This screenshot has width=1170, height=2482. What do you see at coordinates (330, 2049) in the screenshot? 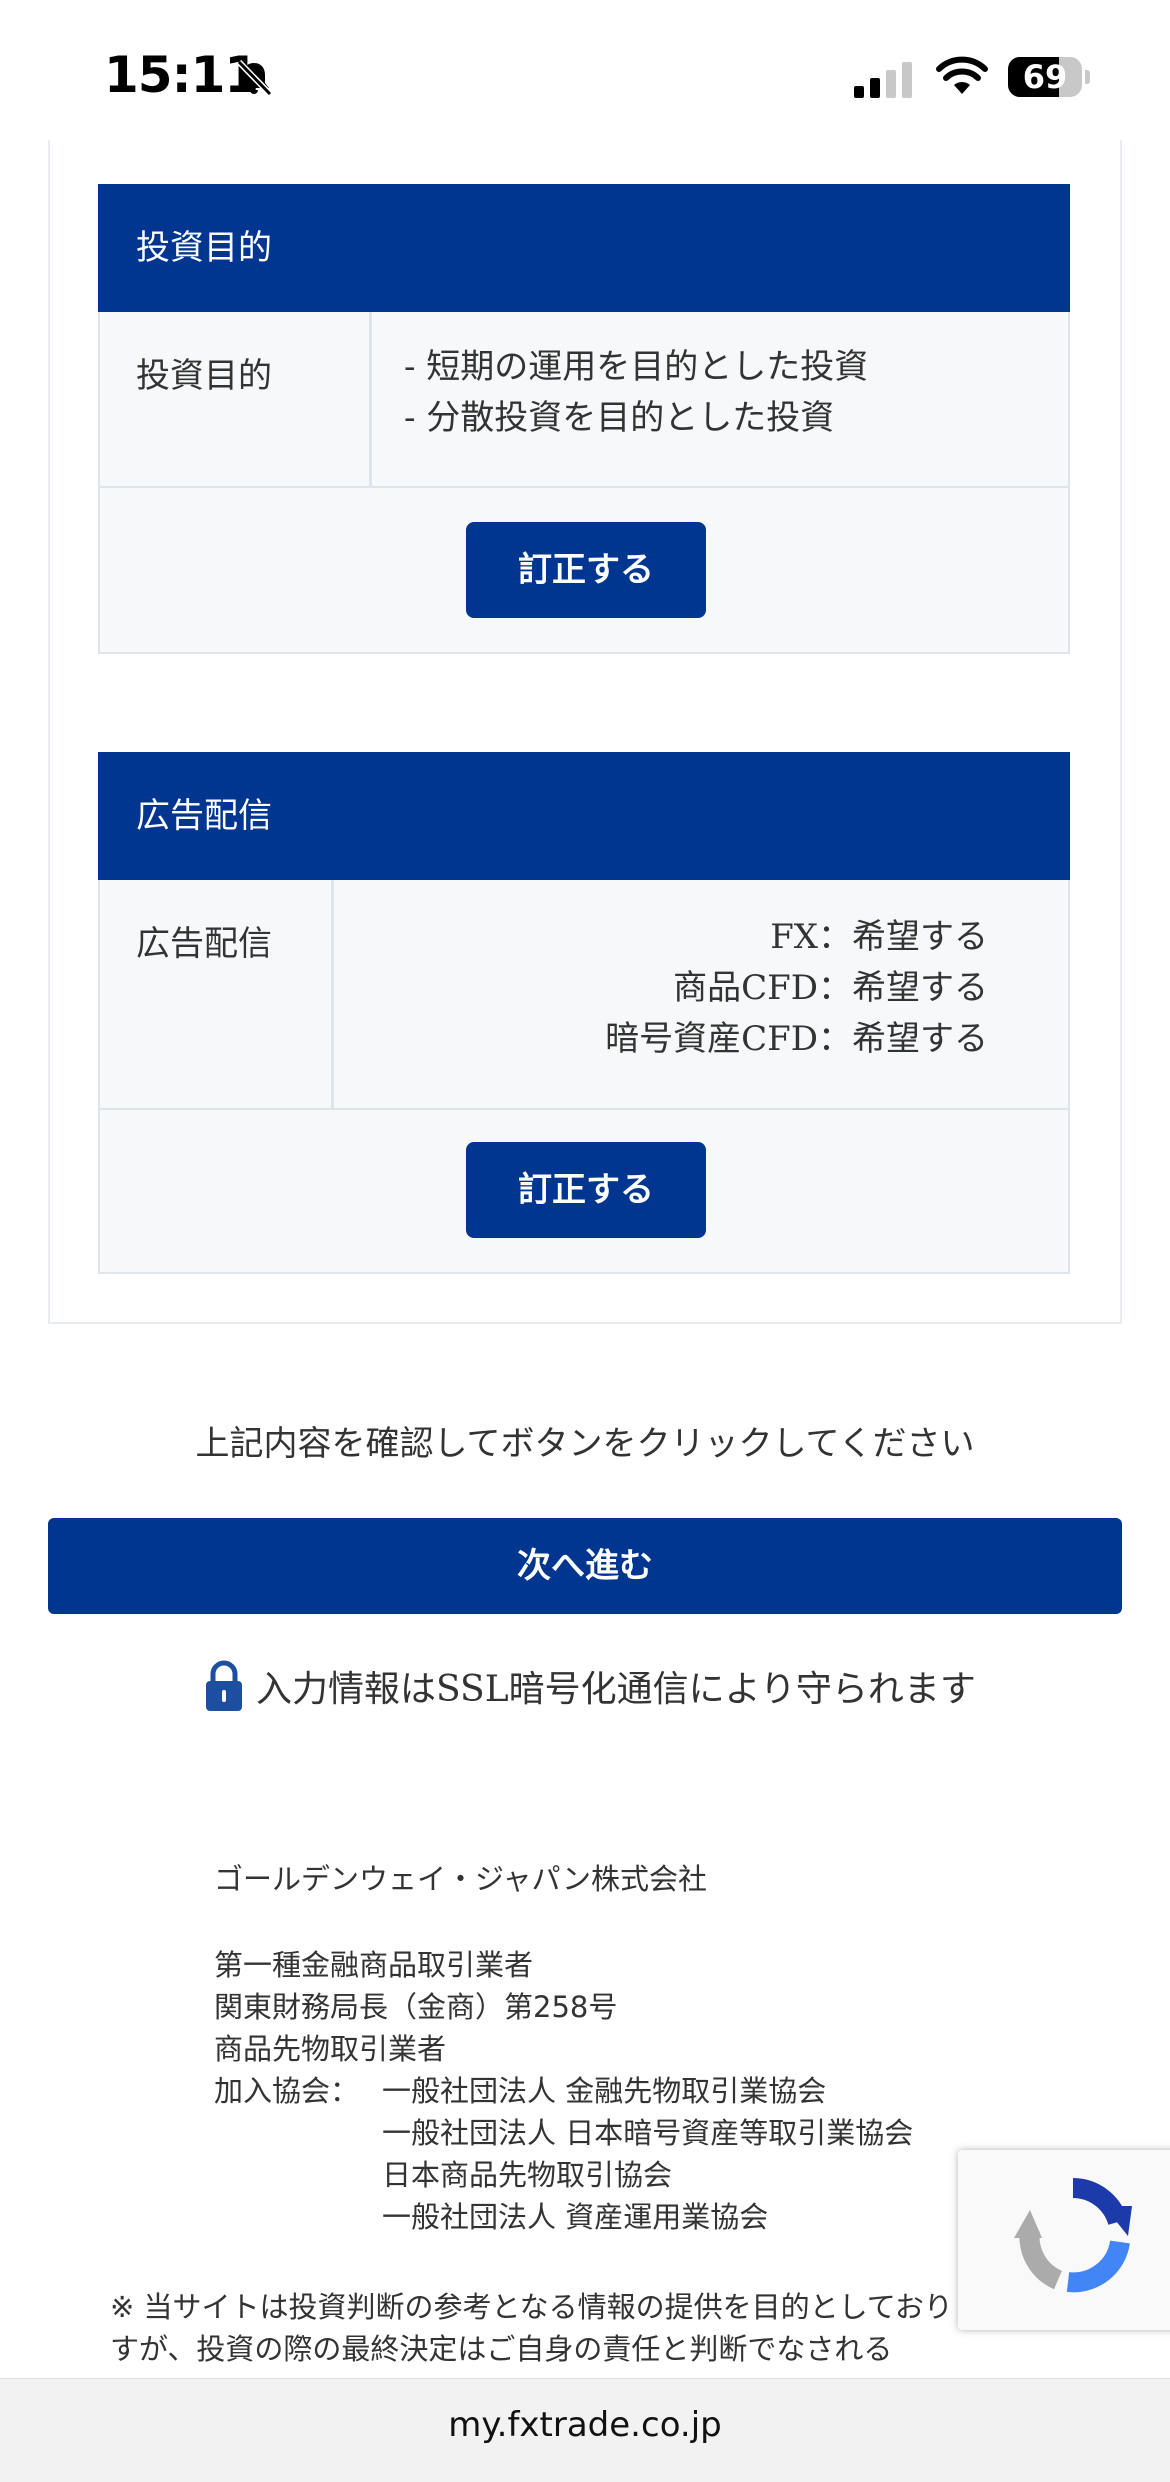
I see `registration-line: 商品先物取引業者` at bounding box center [330, 2049].